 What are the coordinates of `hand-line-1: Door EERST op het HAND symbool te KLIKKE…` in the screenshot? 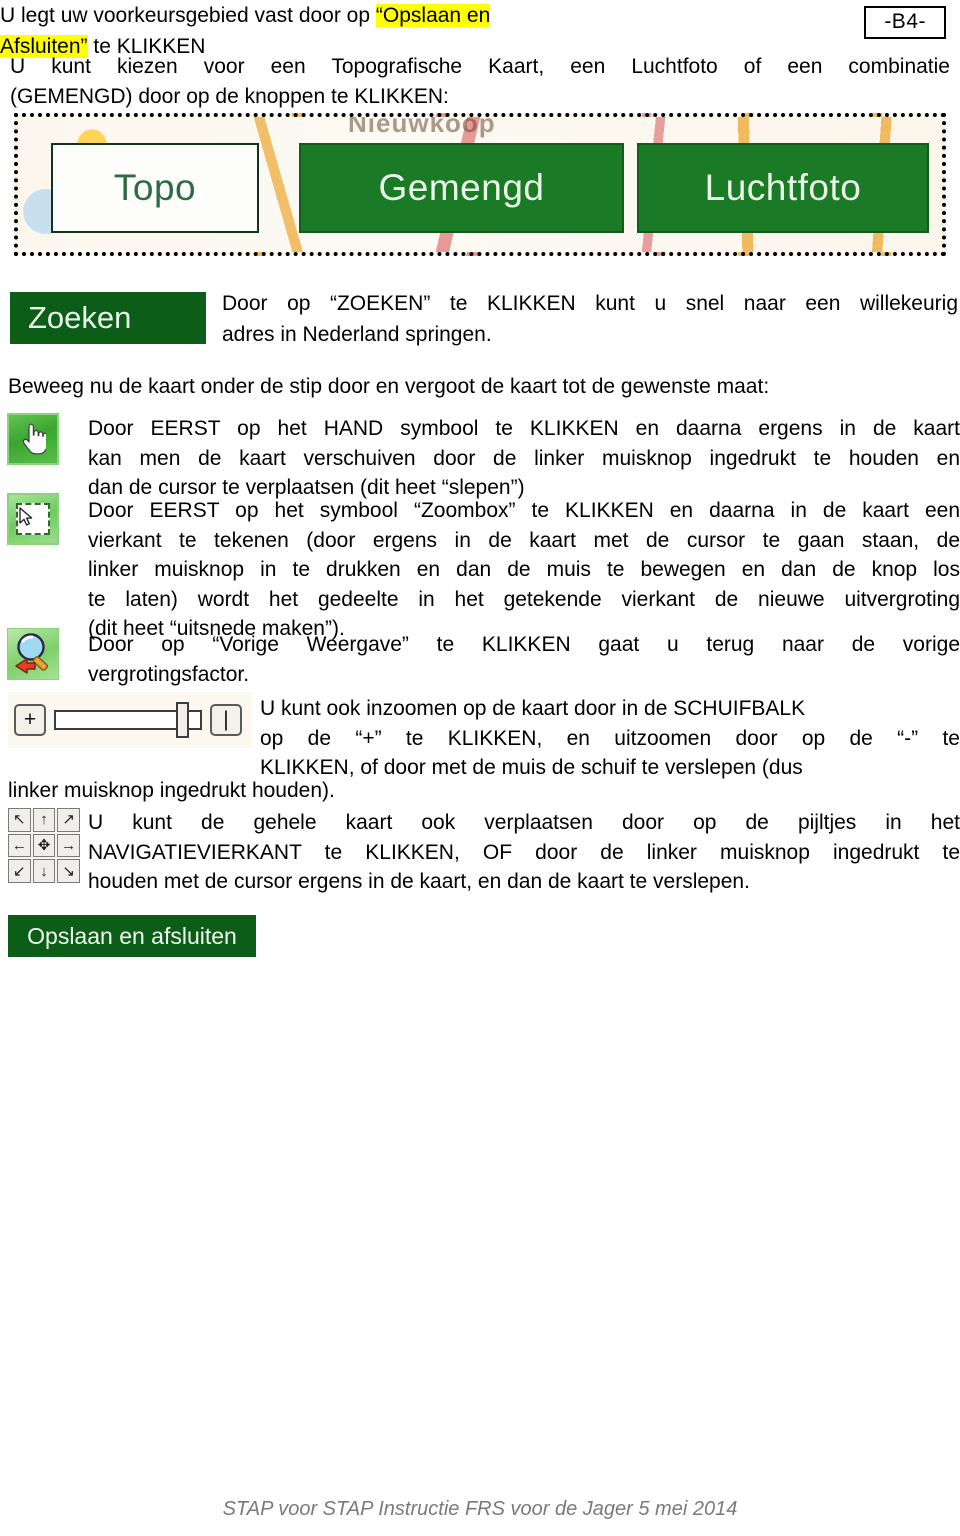 It's located at (524, 428).